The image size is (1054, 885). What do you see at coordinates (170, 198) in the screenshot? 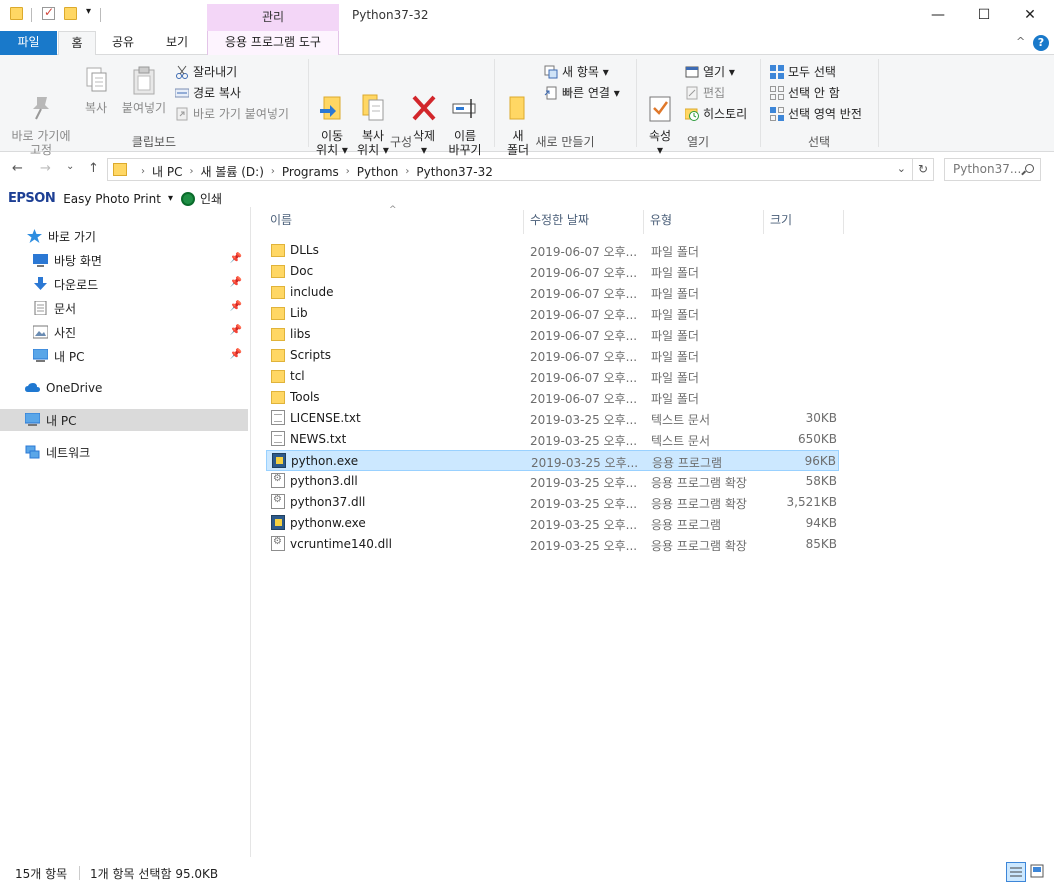
I see `epson-dropdown-icon: ▾` at bounding box center [170, 198].